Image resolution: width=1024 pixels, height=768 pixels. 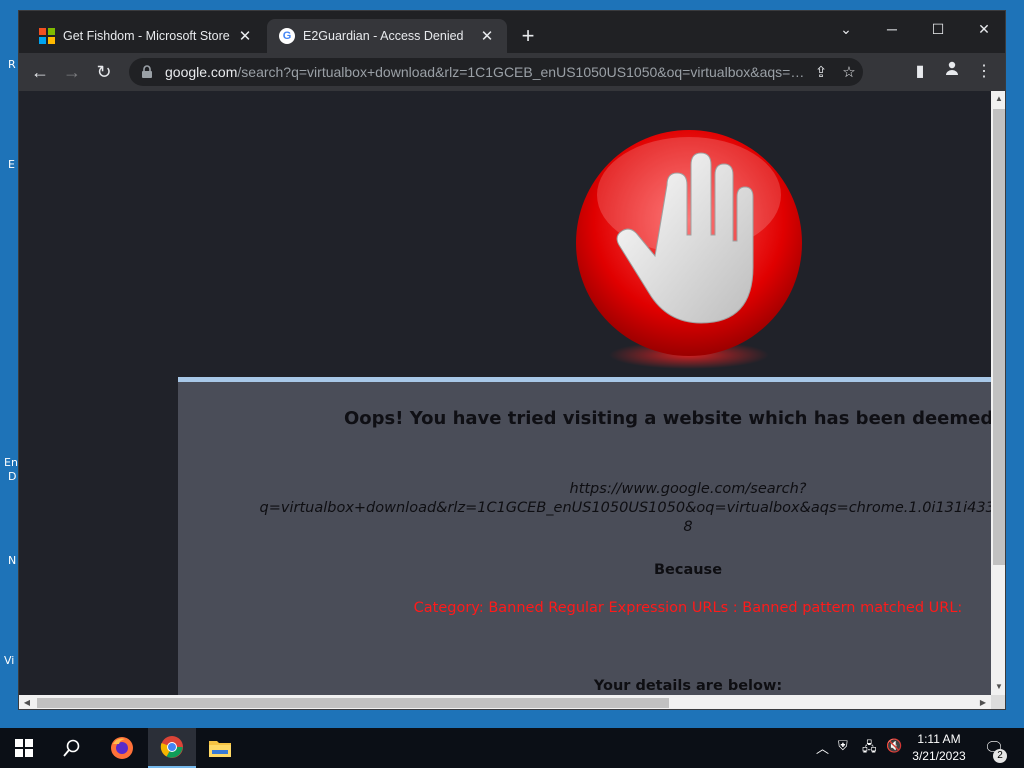 What do you see at coordinates (12, 560) in the screenshot?
I see `desktop-icon-label: N` at bounding box center [12, 560].